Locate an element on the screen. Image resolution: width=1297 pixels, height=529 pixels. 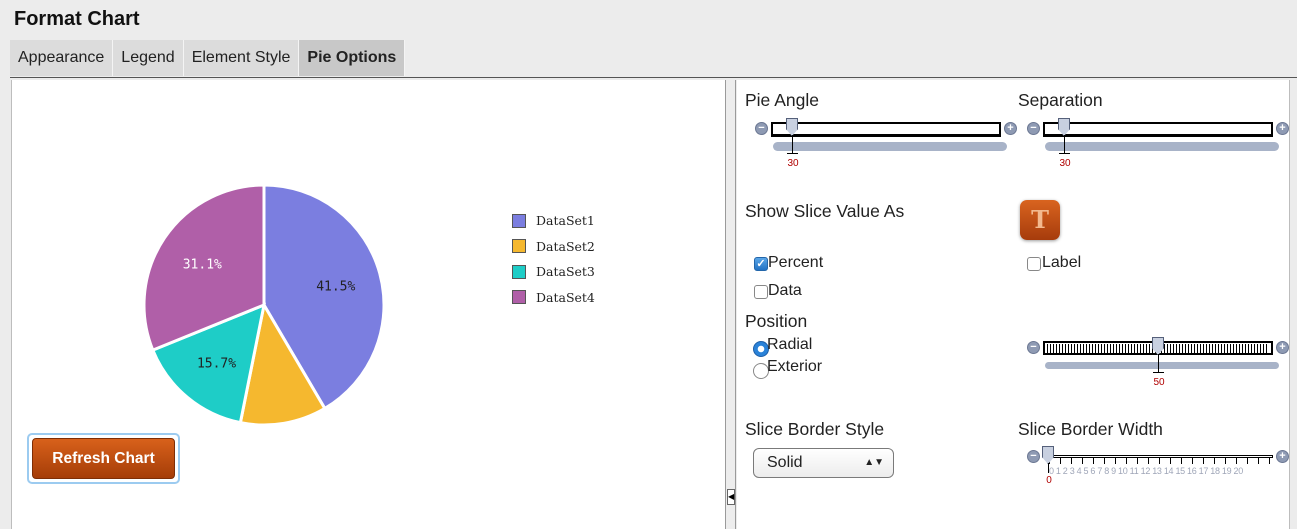
panel-splitter: ◀ is located at coordinates (730, 304).